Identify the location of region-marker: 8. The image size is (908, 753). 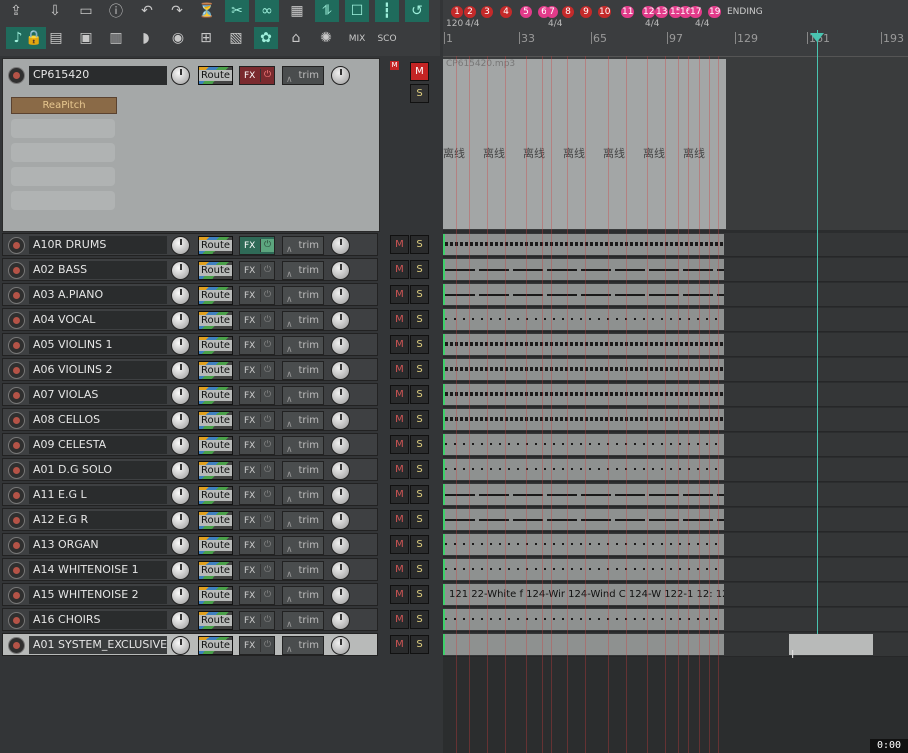
(568, 12).